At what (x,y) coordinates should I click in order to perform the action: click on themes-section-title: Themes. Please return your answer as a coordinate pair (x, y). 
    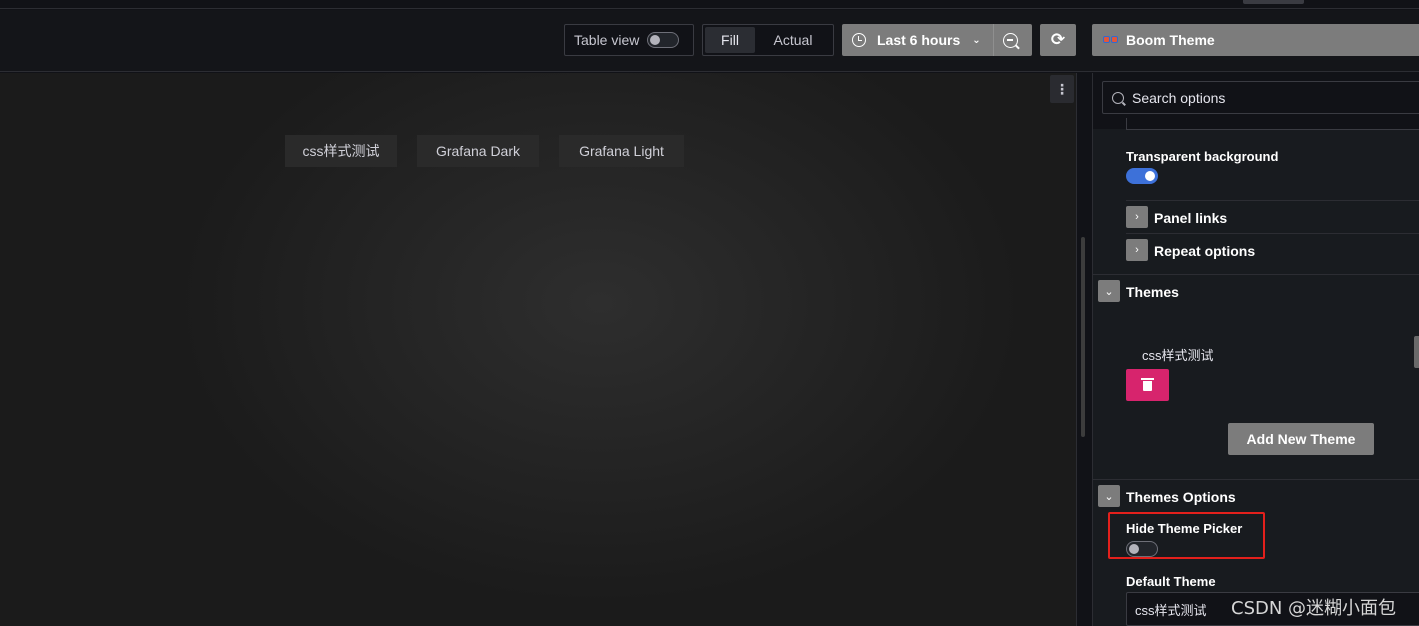
    Looking at the image, I should click on (1152, 292).